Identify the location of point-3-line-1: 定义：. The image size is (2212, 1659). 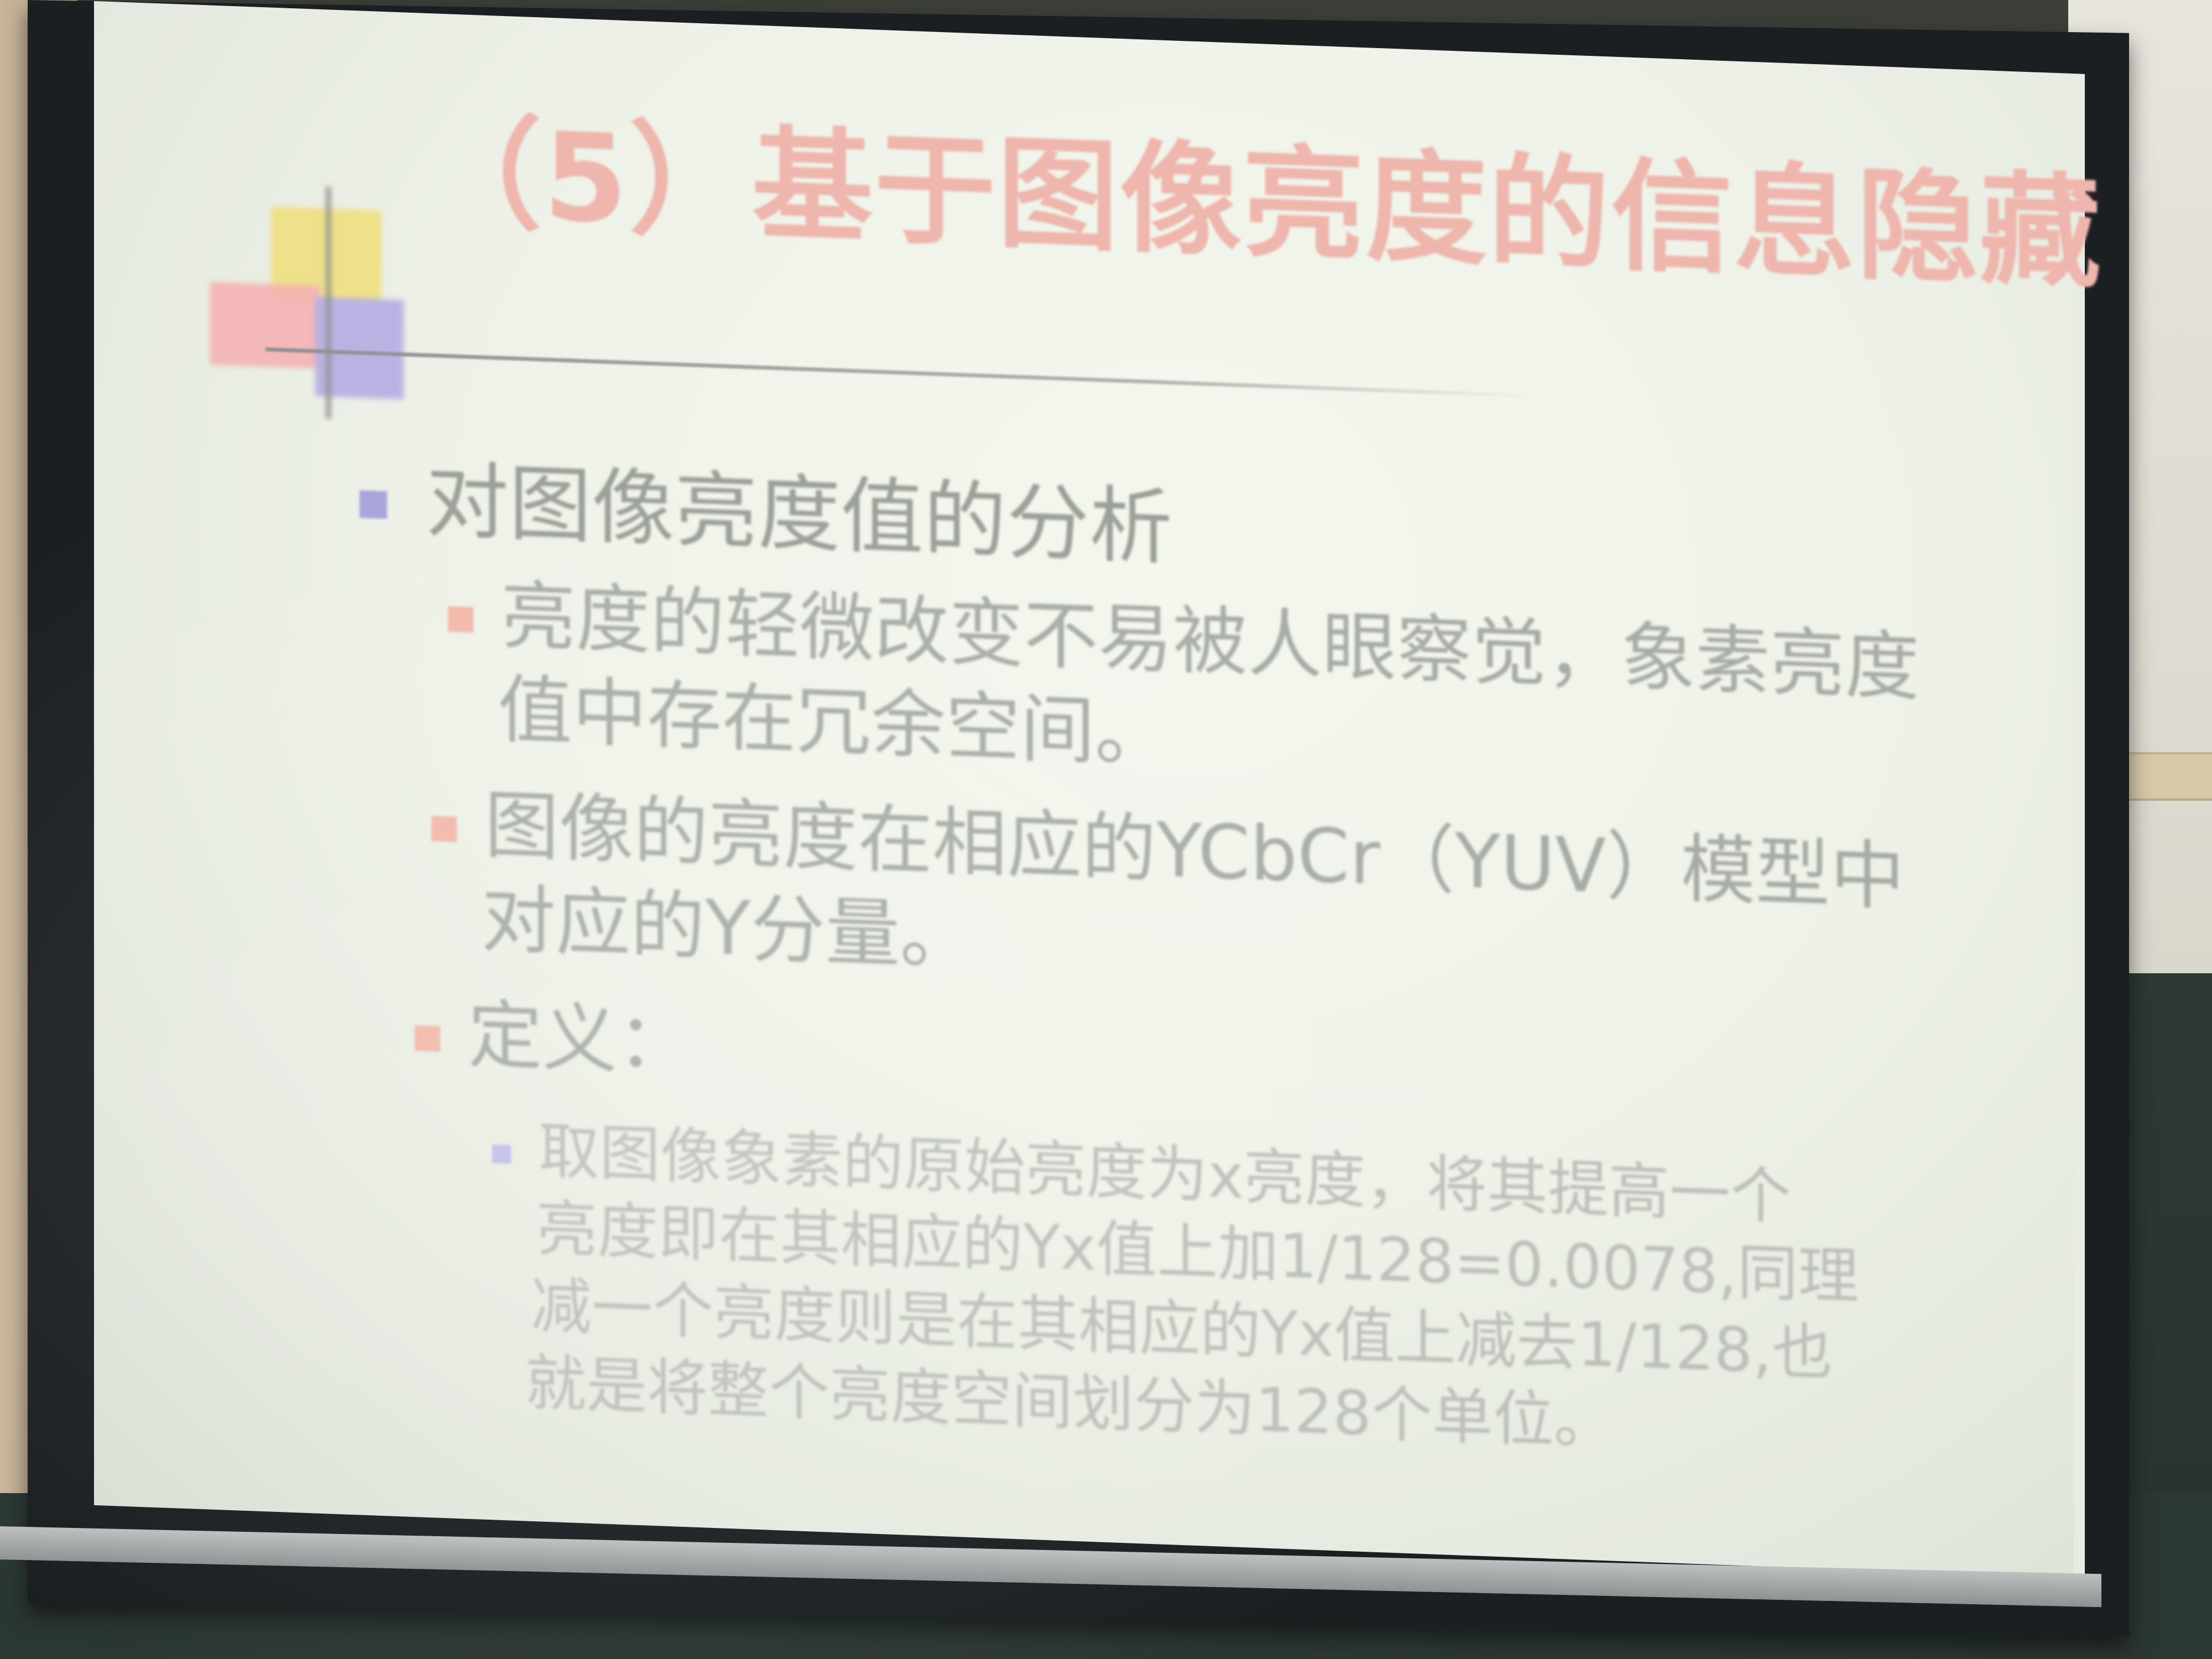
(580, 1039).